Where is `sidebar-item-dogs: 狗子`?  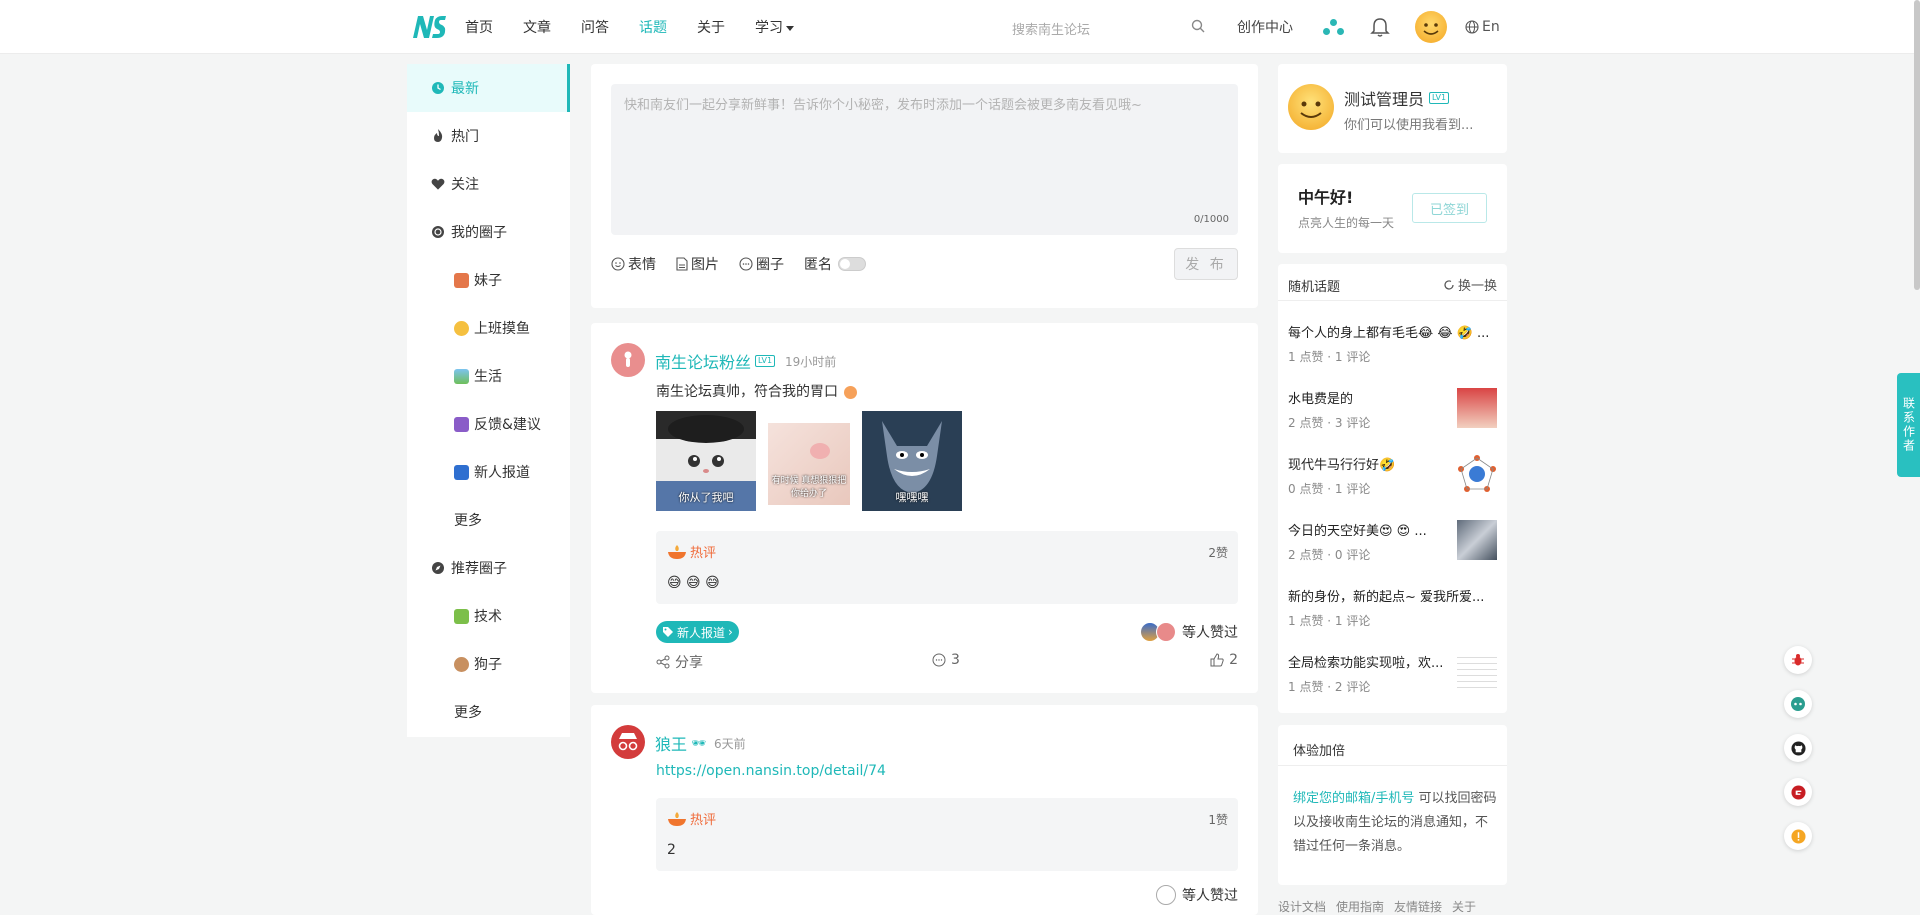 sidebar-item-dogs: 狗子 is located at coordinates (488, 664).